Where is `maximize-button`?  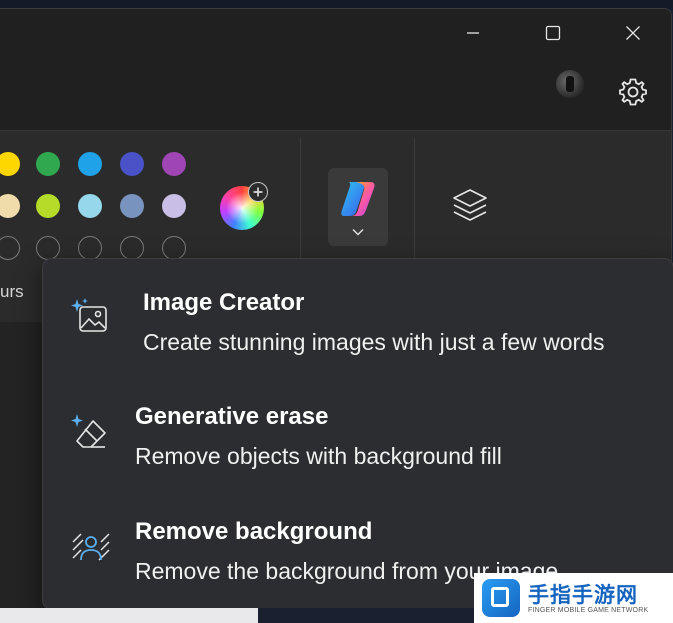 maximize-button is located at coordinates (553, 33).